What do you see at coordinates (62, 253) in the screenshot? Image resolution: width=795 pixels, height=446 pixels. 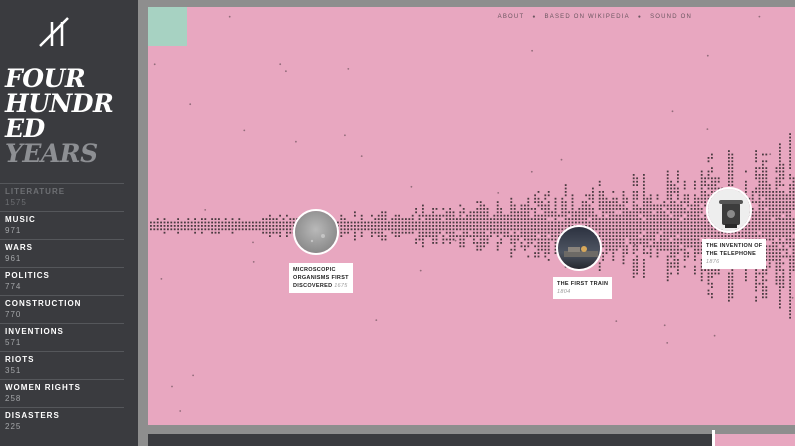 I see `category-wars: WARS 961` at bounding box center [62, 253].